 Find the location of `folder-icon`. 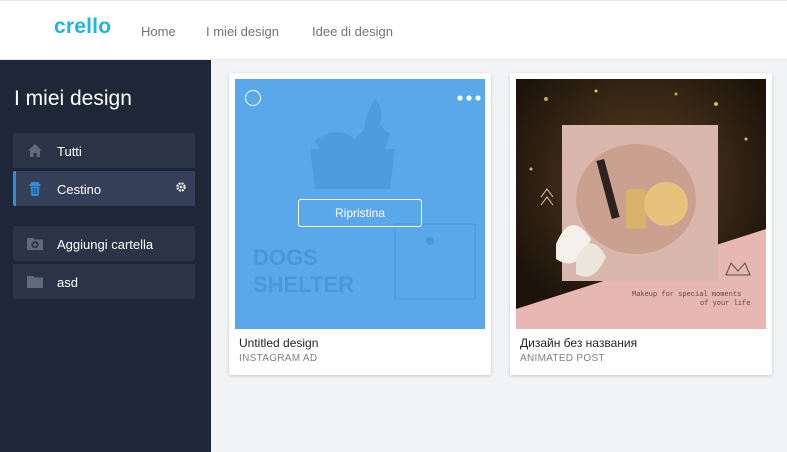

folder-icon is located at coordinates (35, 282).